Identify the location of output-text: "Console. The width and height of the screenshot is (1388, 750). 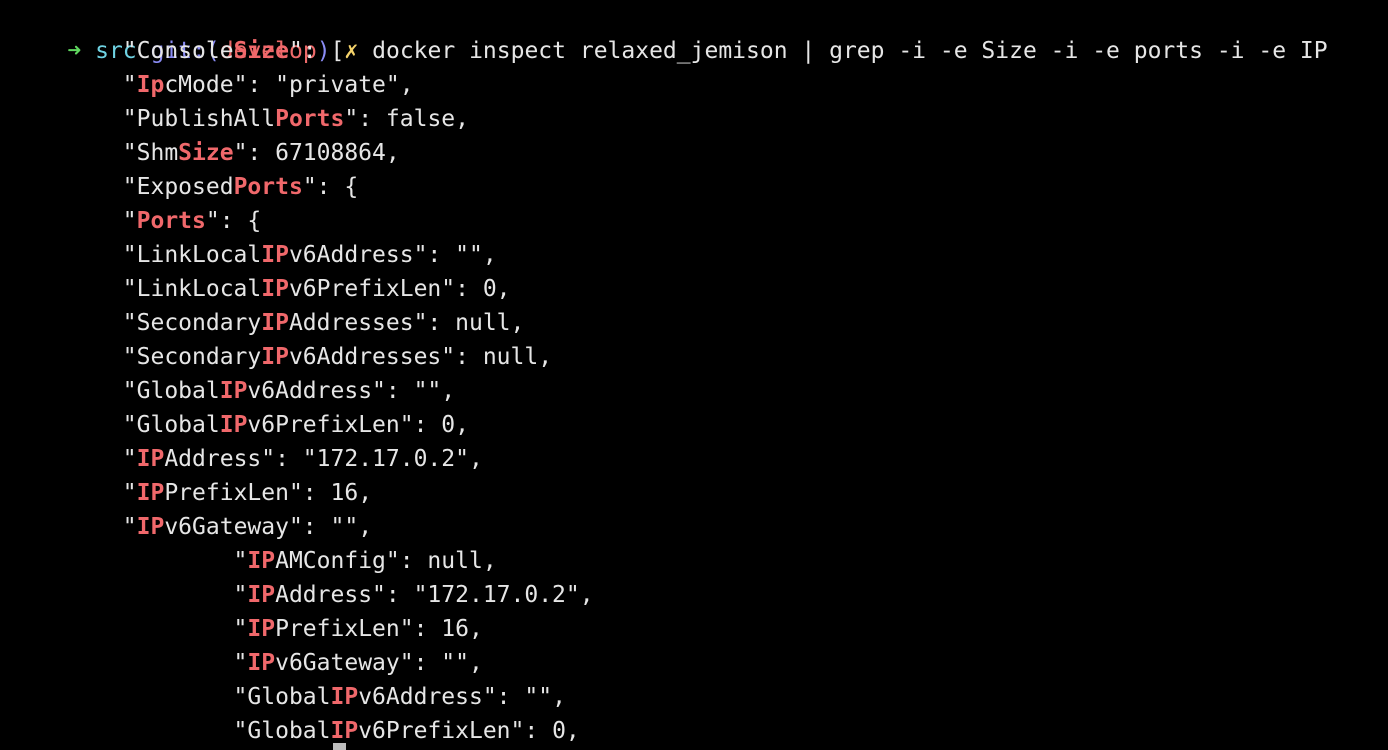
(123, 51).